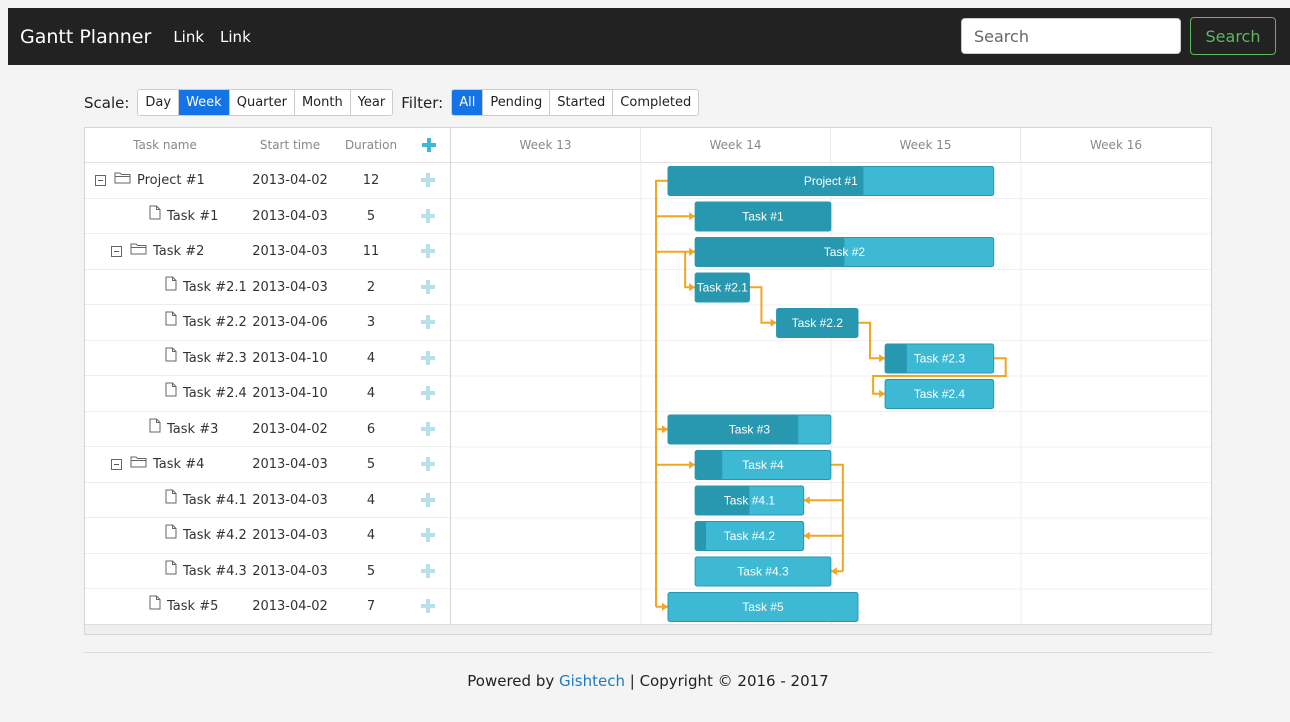 The image size is (1290, 722). I want to click on task-bar: Task #4.3, so click(763, 571).